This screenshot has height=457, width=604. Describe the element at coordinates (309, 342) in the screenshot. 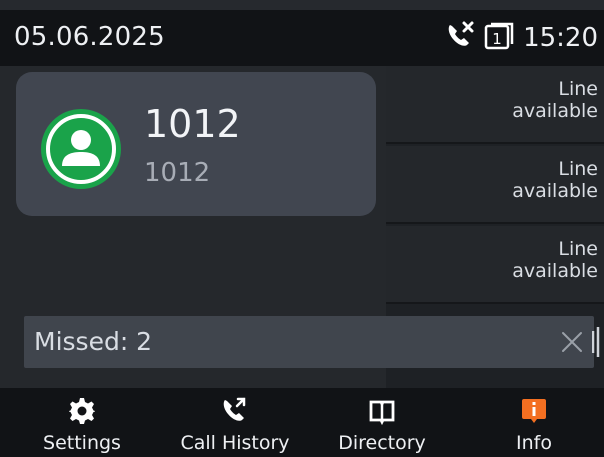

I see `missed-calls-banner: Missed: 2` at that location.